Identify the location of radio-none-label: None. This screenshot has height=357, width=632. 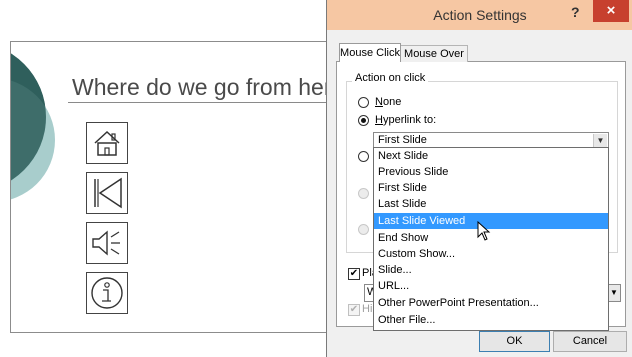
(388, 102).